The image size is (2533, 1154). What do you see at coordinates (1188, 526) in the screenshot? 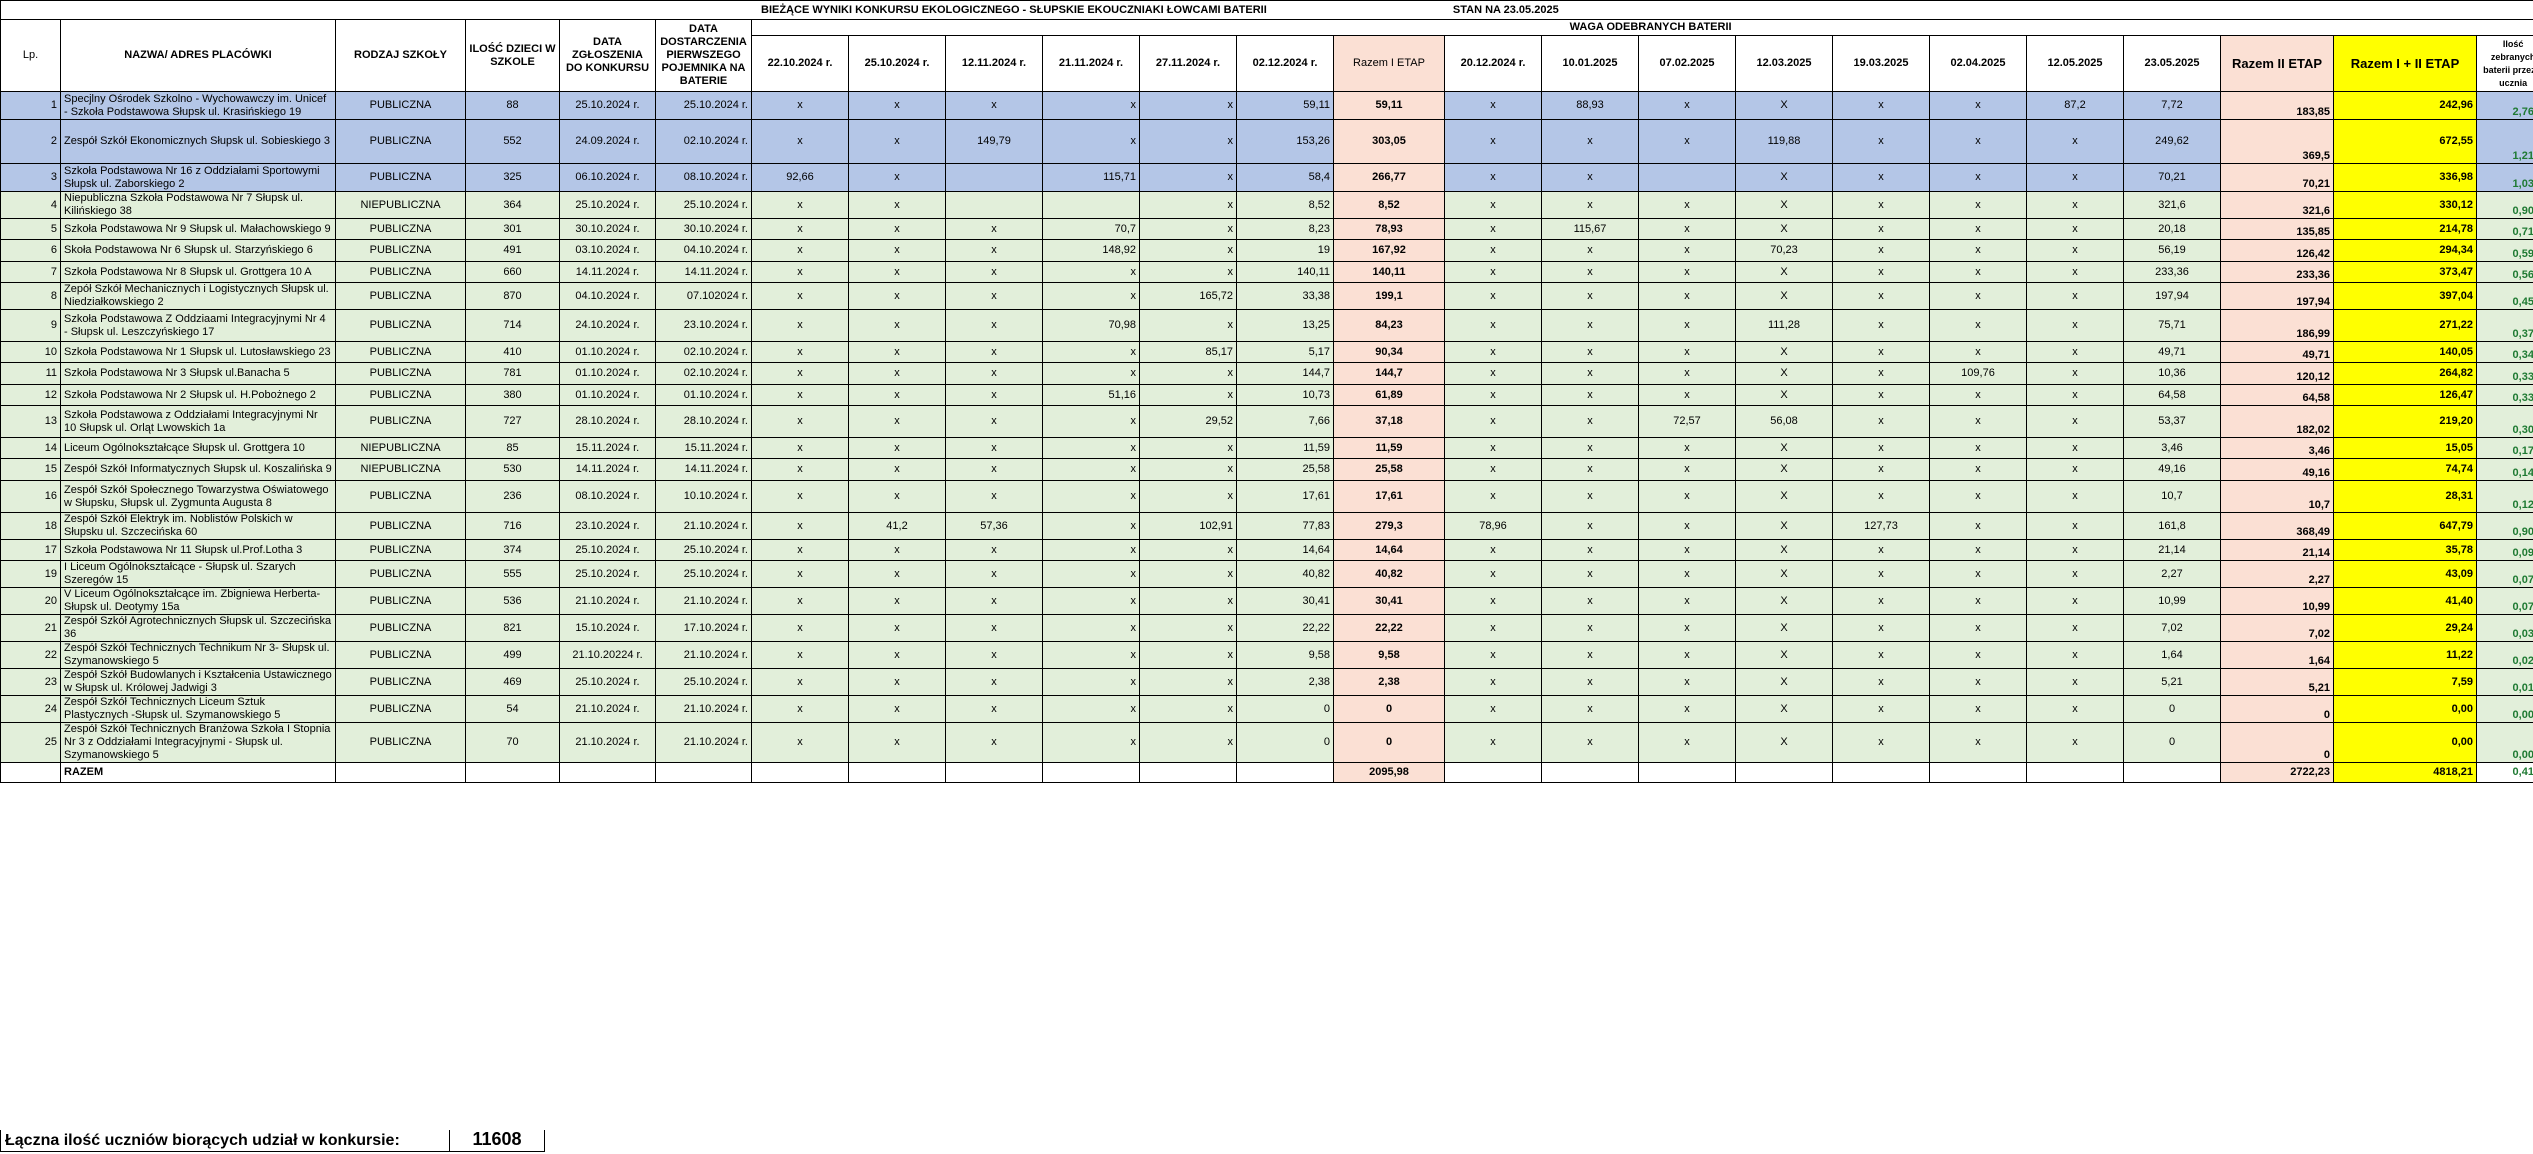
I see `row-stage1-value: 102,91` at bounding box center [1188, 526].